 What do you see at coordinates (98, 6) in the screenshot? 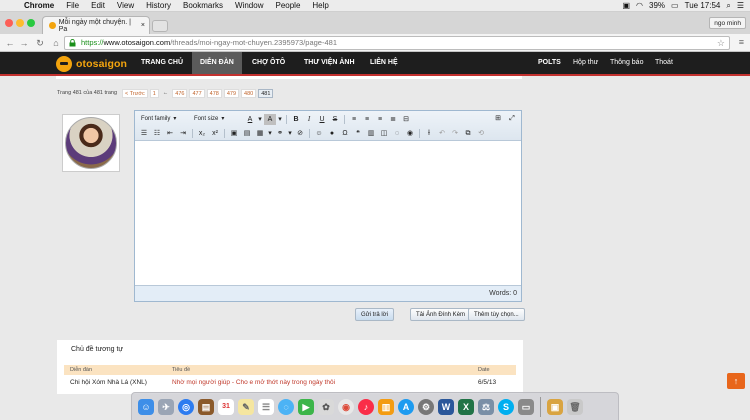
I see `menu-edit: Edit` at bounding box center [98, 6].